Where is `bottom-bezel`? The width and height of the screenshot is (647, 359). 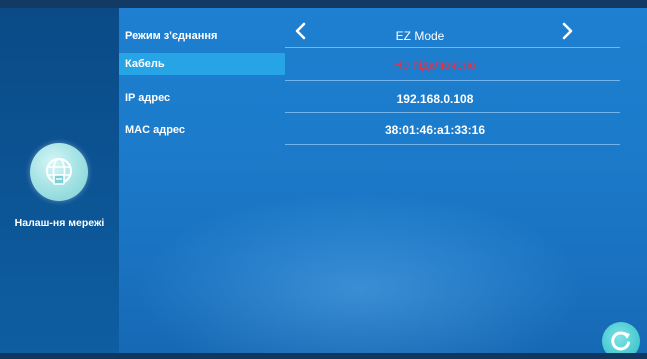
bottom-bezel is located at coordinates (323, 356).